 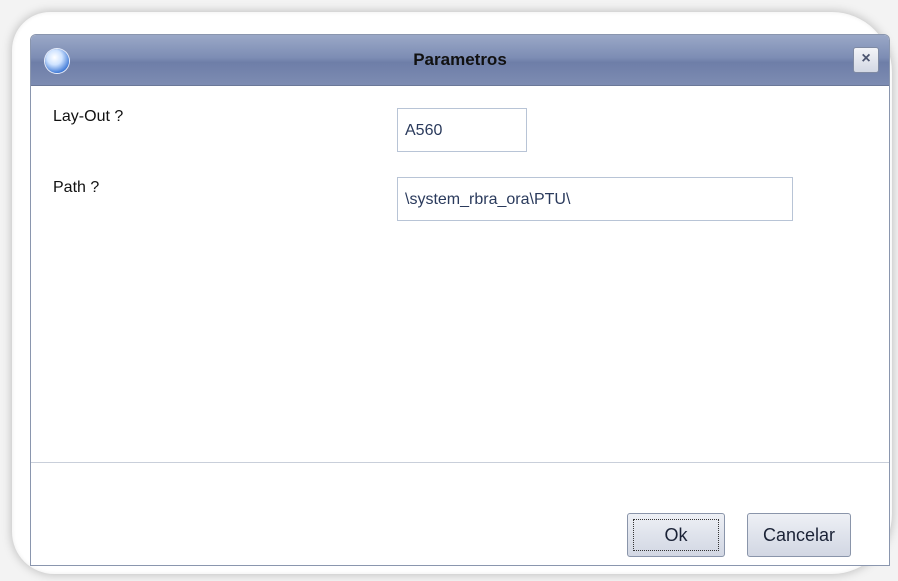 I want to click on dialog-title: Parametros, so click(x=460, y=59).